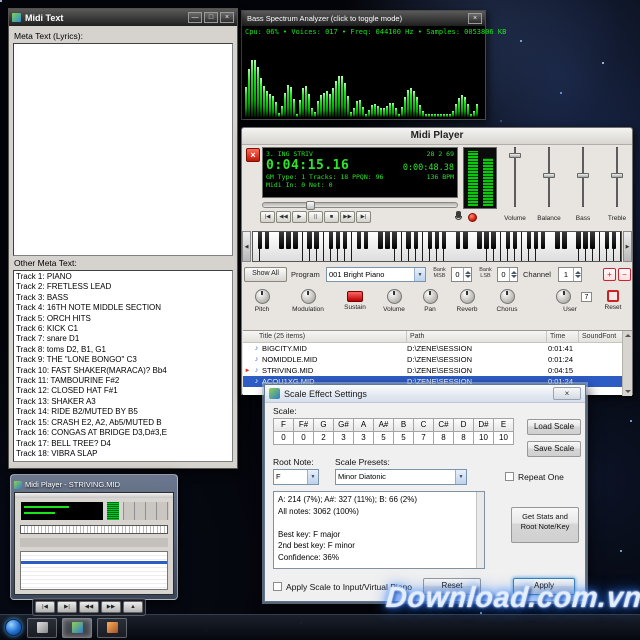 The image size is (640, 640). I want to click on taskbar-item-midi-player, so click(77, 627).